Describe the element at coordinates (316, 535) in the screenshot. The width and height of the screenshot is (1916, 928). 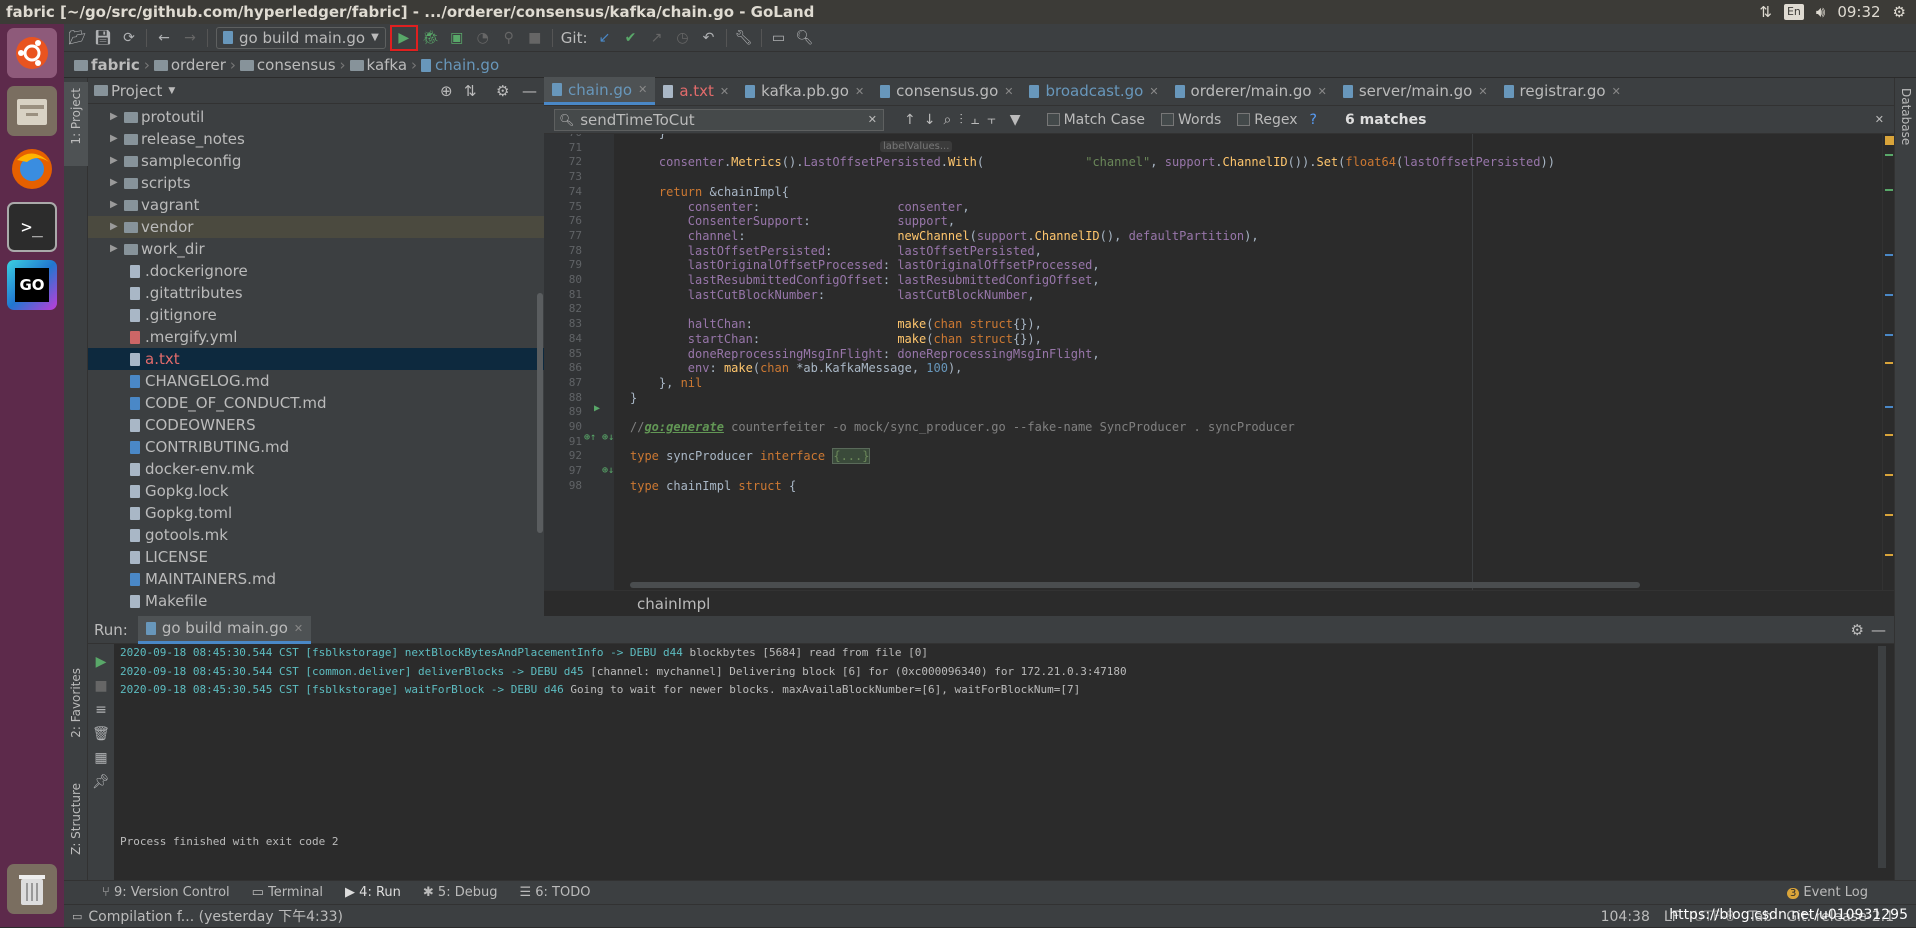
I see `tree-file-gotools: gotools.mk` at that location.